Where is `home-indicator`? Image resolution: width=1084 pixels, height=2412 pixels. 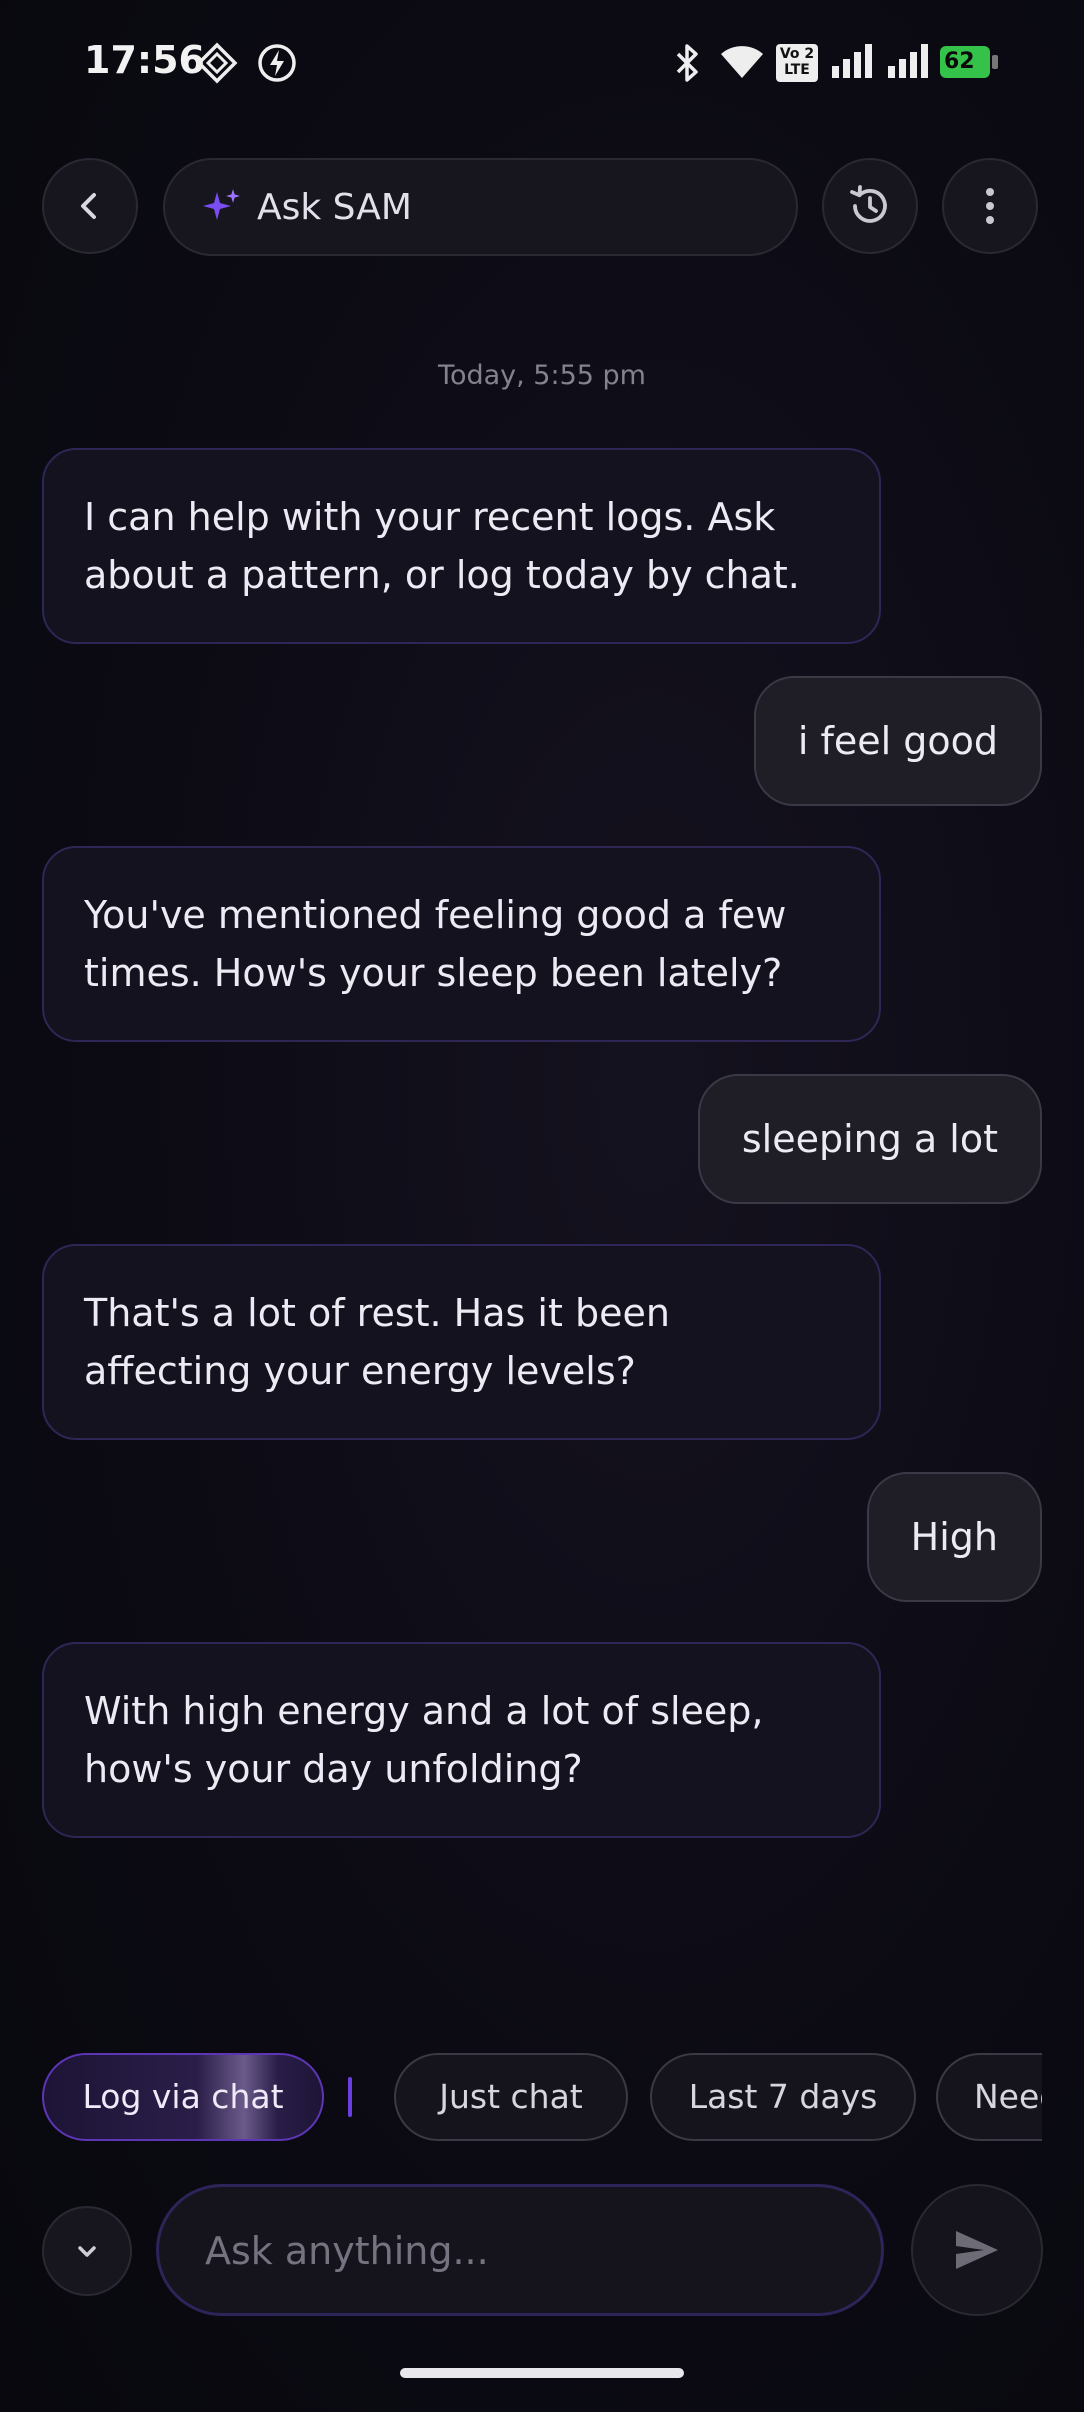
home-indicator is located at coordinates (542, 2373).